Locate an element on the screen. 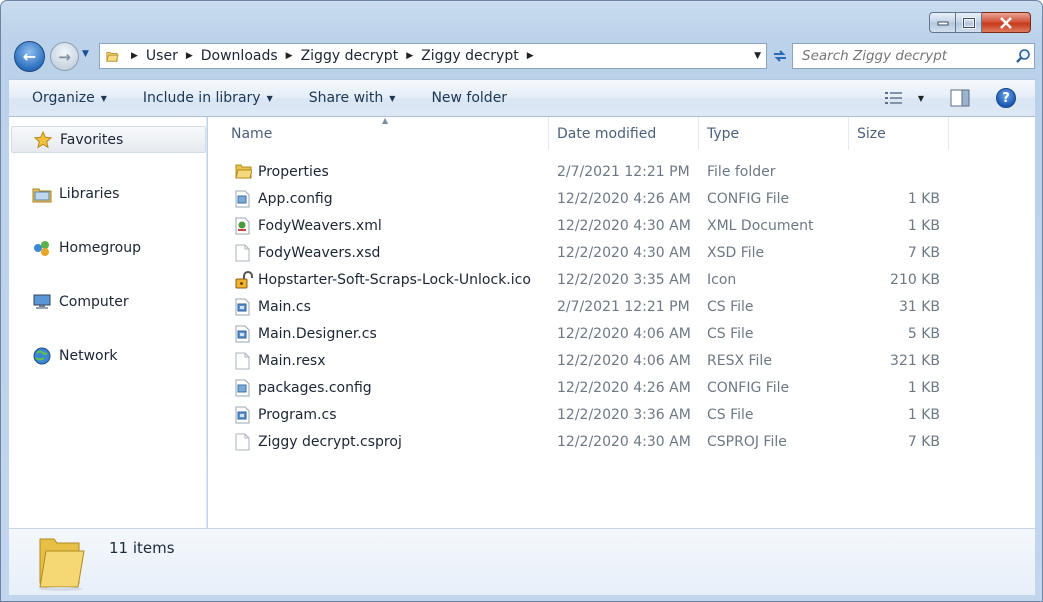 The height and width of the screenshot is (602, 1043). star-icon is located at coordinates (43, 140).